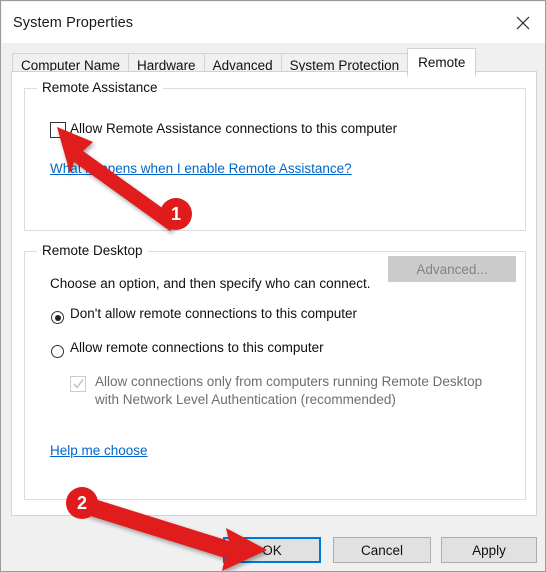  What do you see at coordinates (176, 214) in the screenshot?
I see `annotation-badge-1: 1` at bounding box center [176, 214].